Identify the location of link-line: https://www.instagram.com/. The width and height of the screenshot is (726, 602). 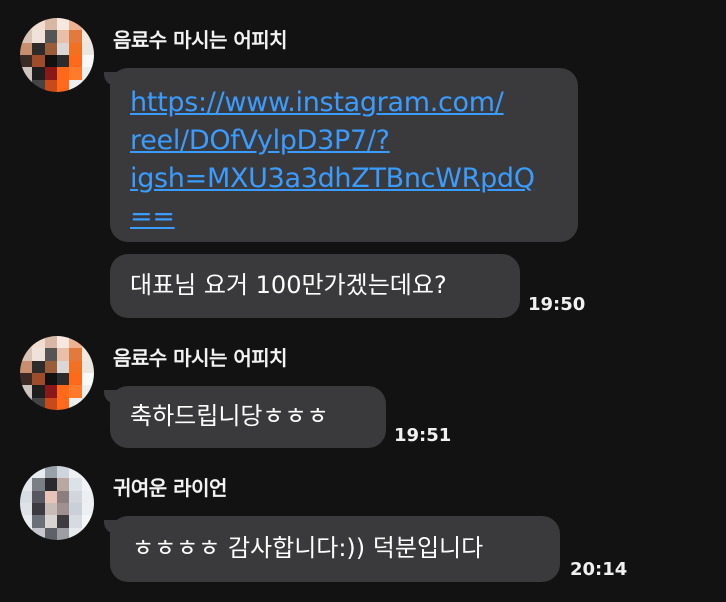
(332, 103).